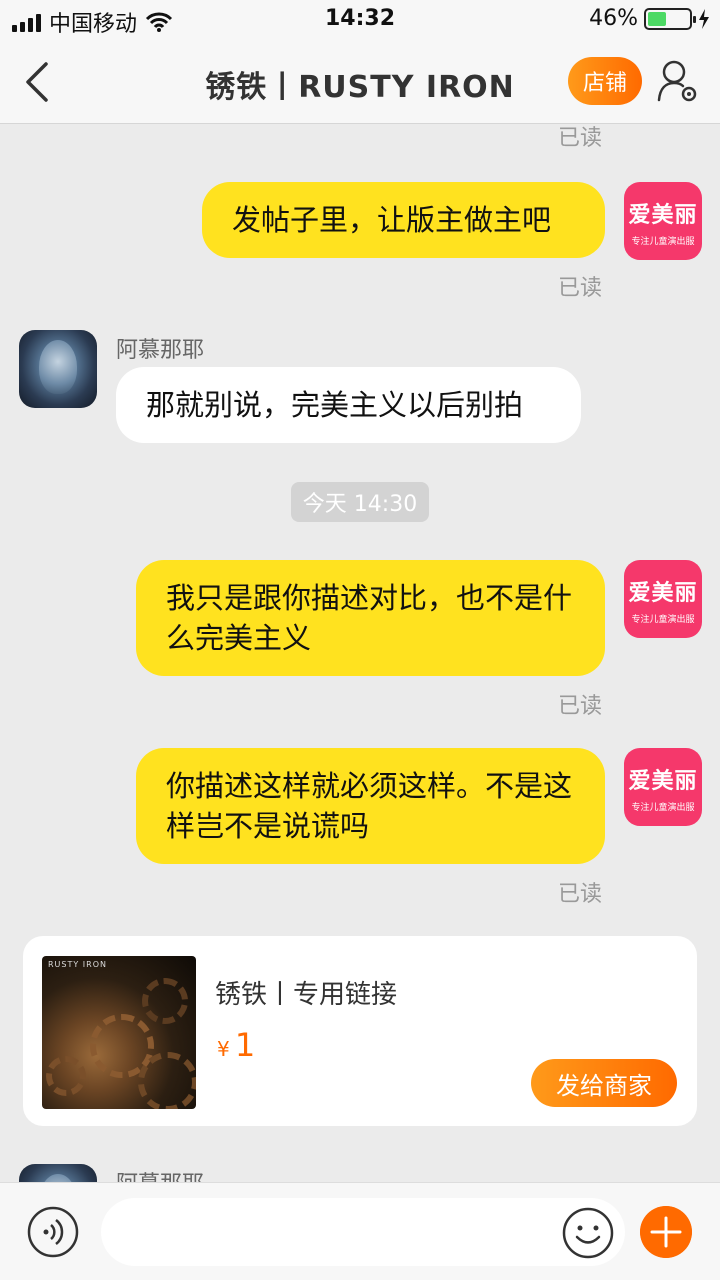 This screenshot has height=1280, width=720. What do you see at coordinates (360, 1031) in the screenshot?
I see `product-card: RUSTY IRON 锈铁丨专用链接 ¥ 1 发给商家` at bounding box center [360, 1031].